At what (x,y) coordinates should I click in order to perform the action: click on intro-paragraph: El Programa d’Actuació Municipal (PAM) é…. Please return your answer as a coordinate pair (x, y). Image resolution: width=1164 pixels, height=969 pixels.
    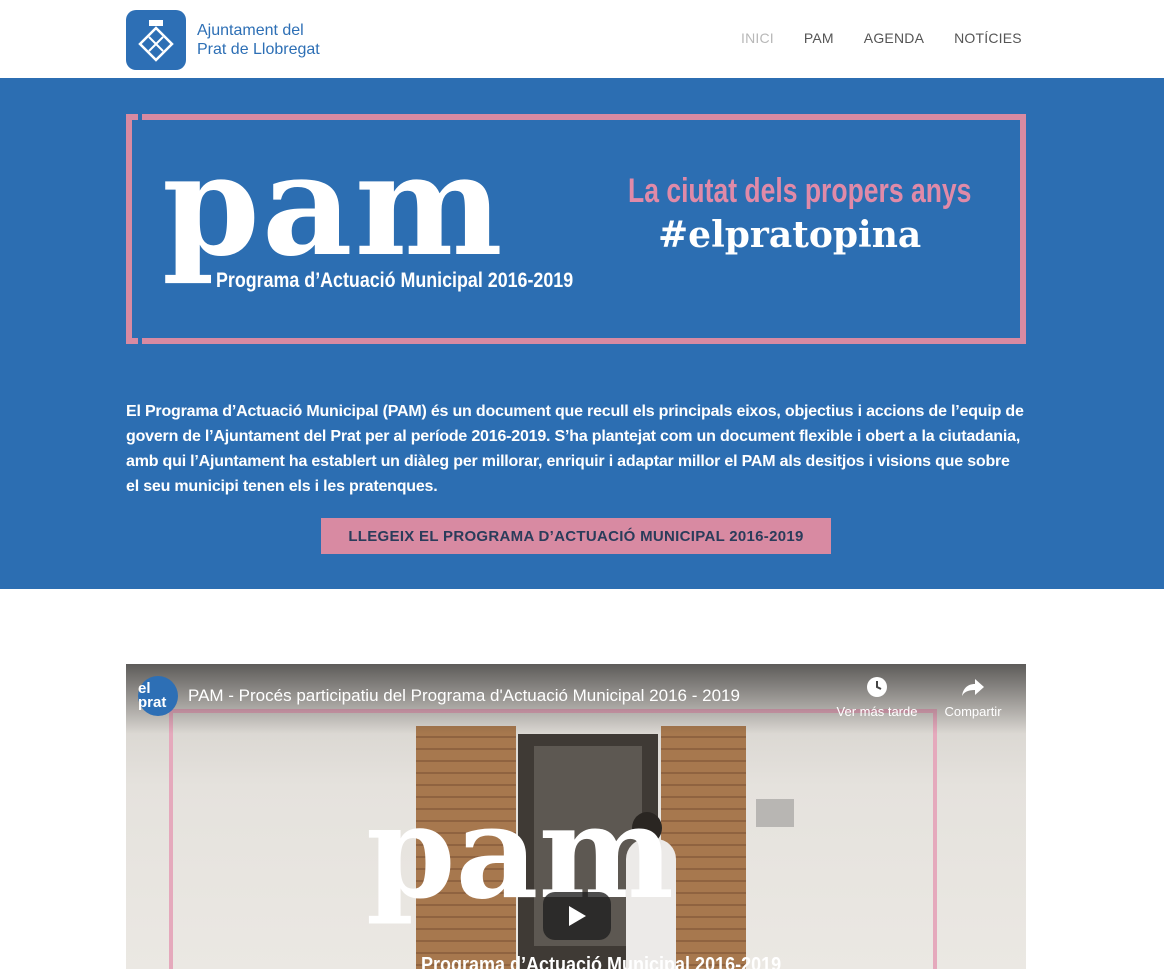
    Looking at the image, I should click on (575, 449).